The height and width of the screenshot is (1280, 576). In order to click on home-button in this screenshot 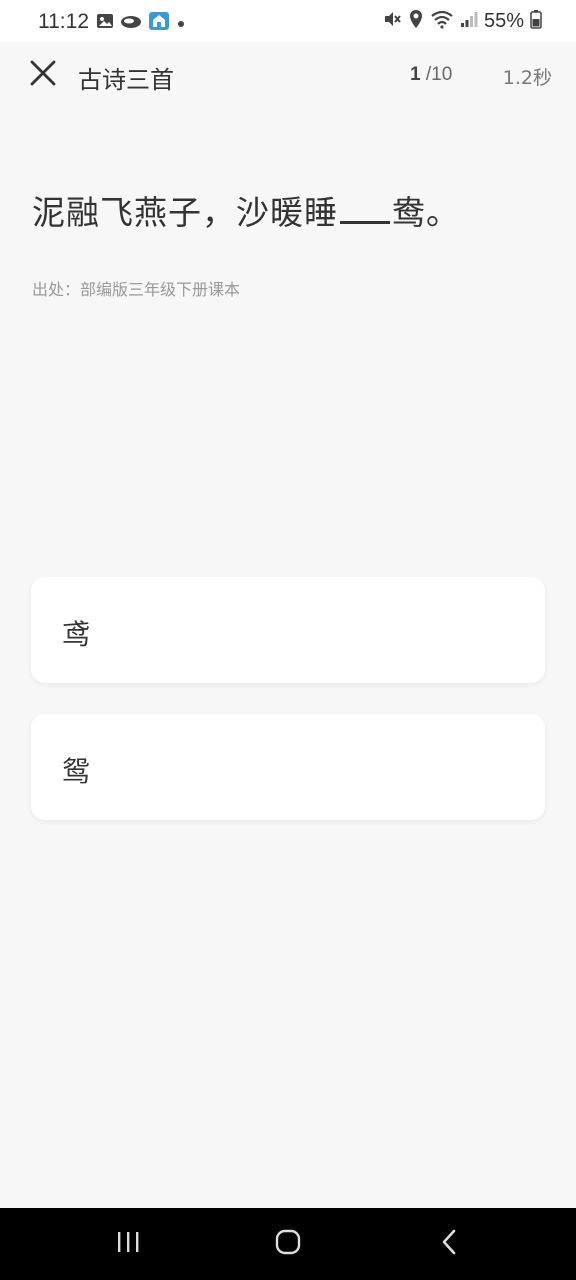, I will do `click(288, 1244)`.